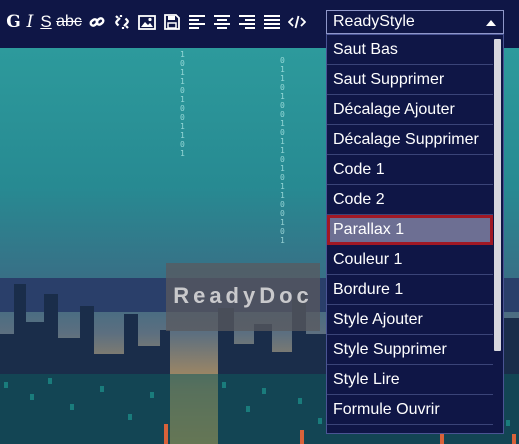  What do you see at coordinates (46, 22) in the screenshot?
I see `underline-button: S` at bounding box center [46, 22].